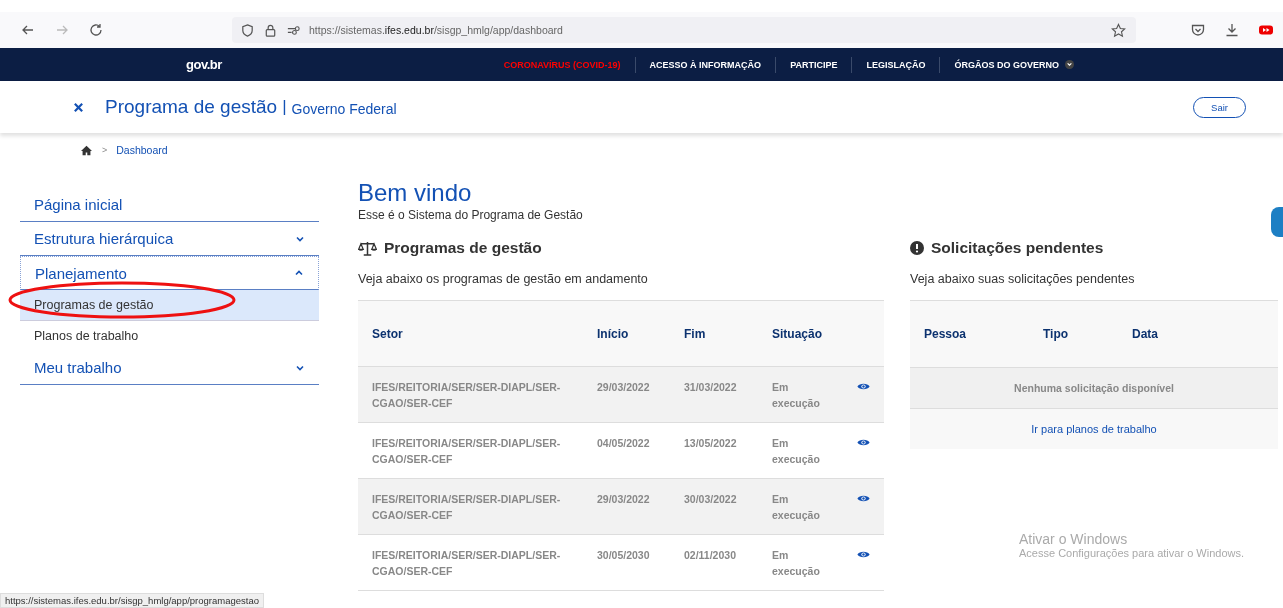  Describe the element at coordinates (624, 443) in the screenshot. I see `table-cell-text: 04/05/2022` at that location.